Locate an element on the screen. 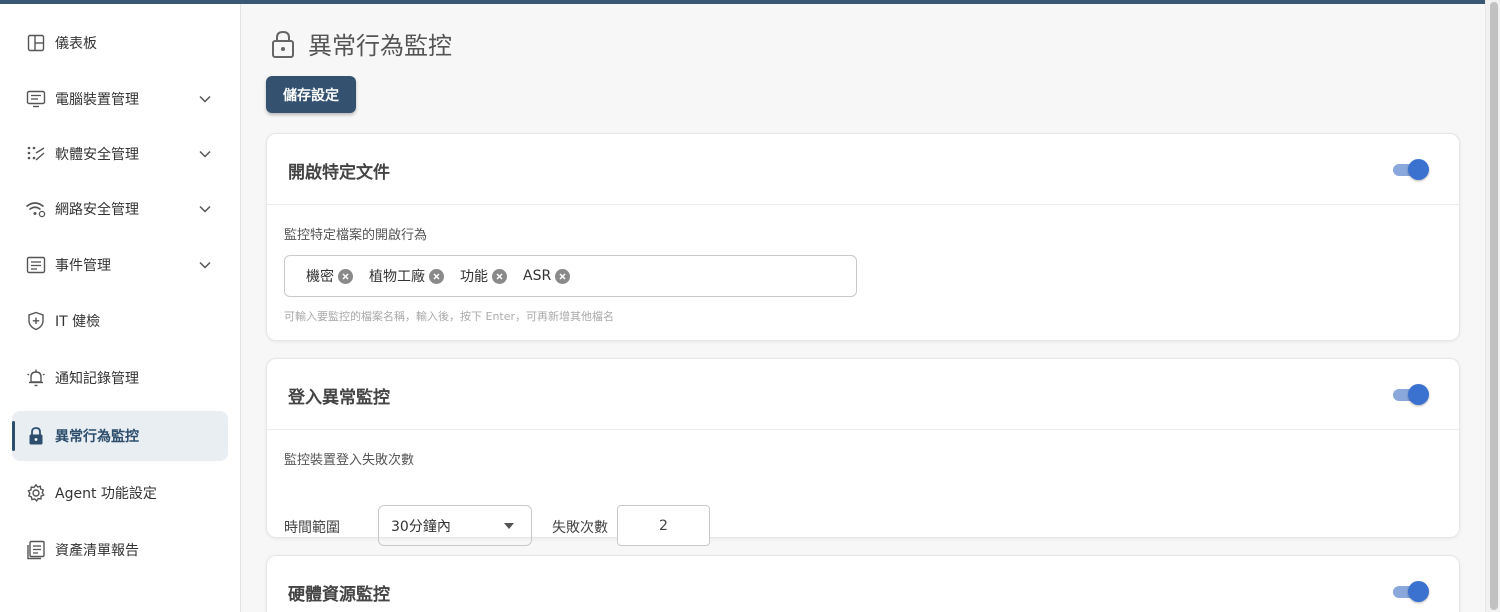 Image resolution: width=1500 pixels, height=612 pixels. file-tag: 機密 is located at coordinates (329, 276).